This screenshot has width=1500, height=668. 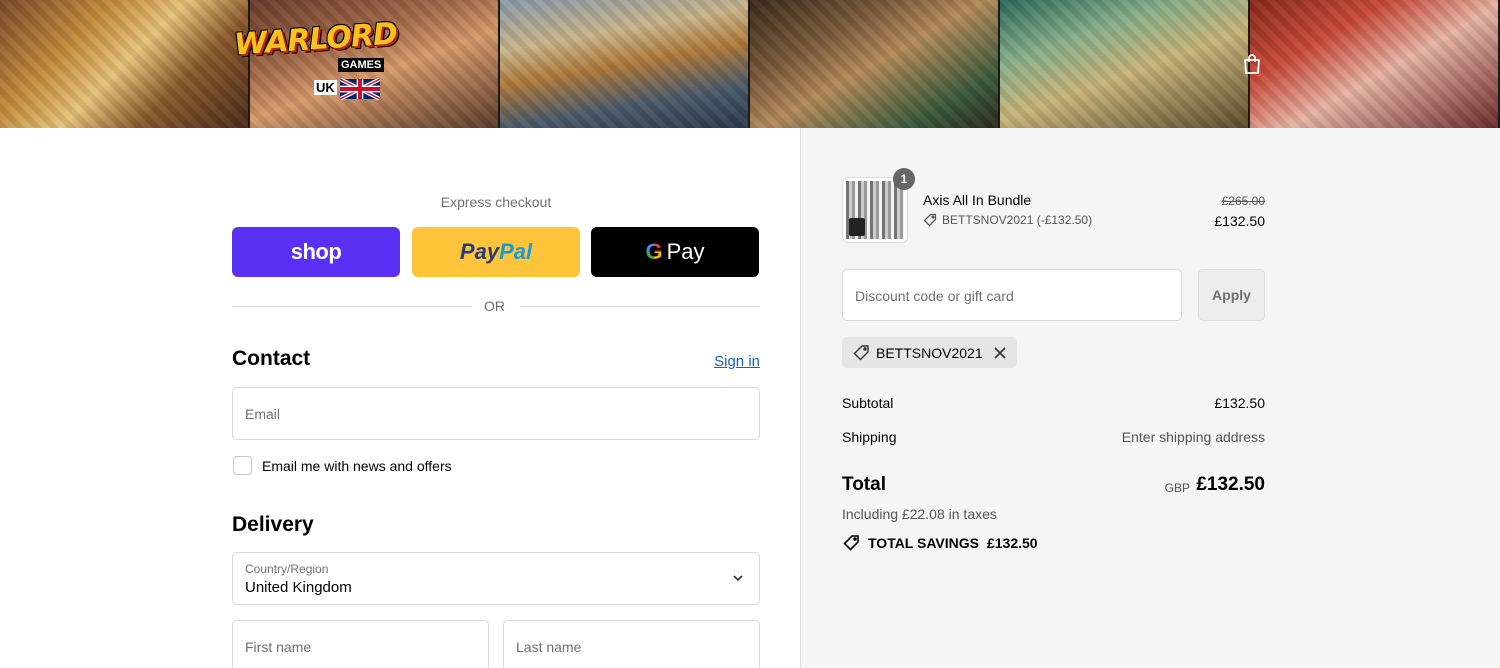 I want to click on total-label: Total, so click(x=864, y=484).